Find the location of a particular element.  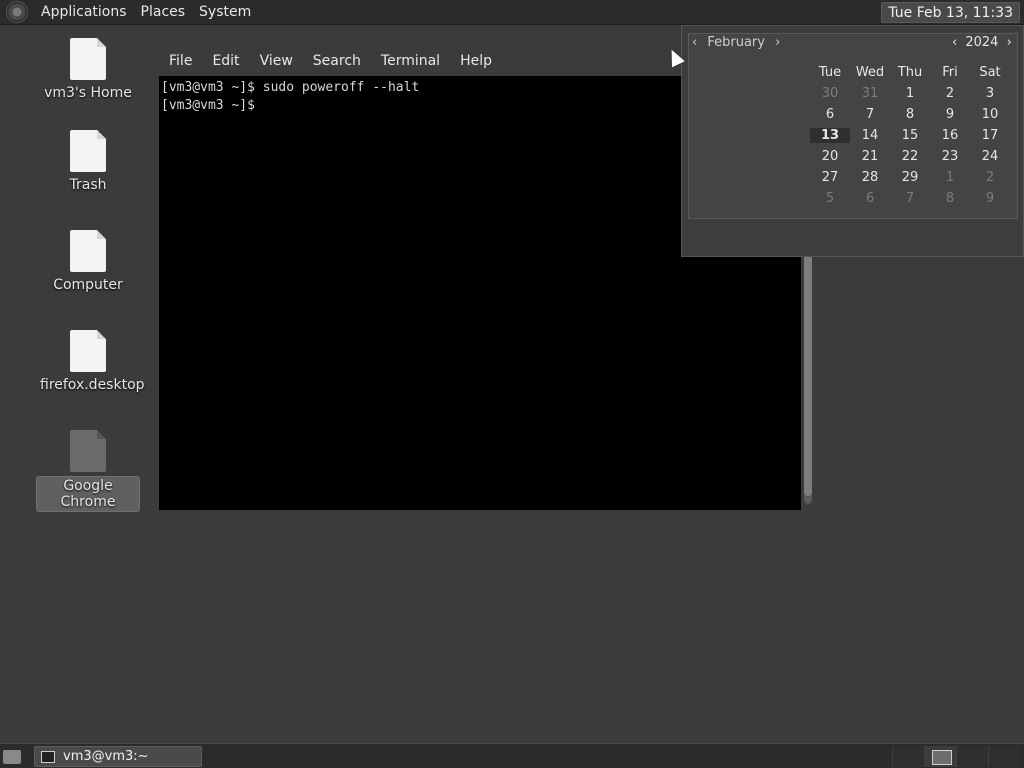

calendar-year-label: 2024 is located at coordinates (982, 42).